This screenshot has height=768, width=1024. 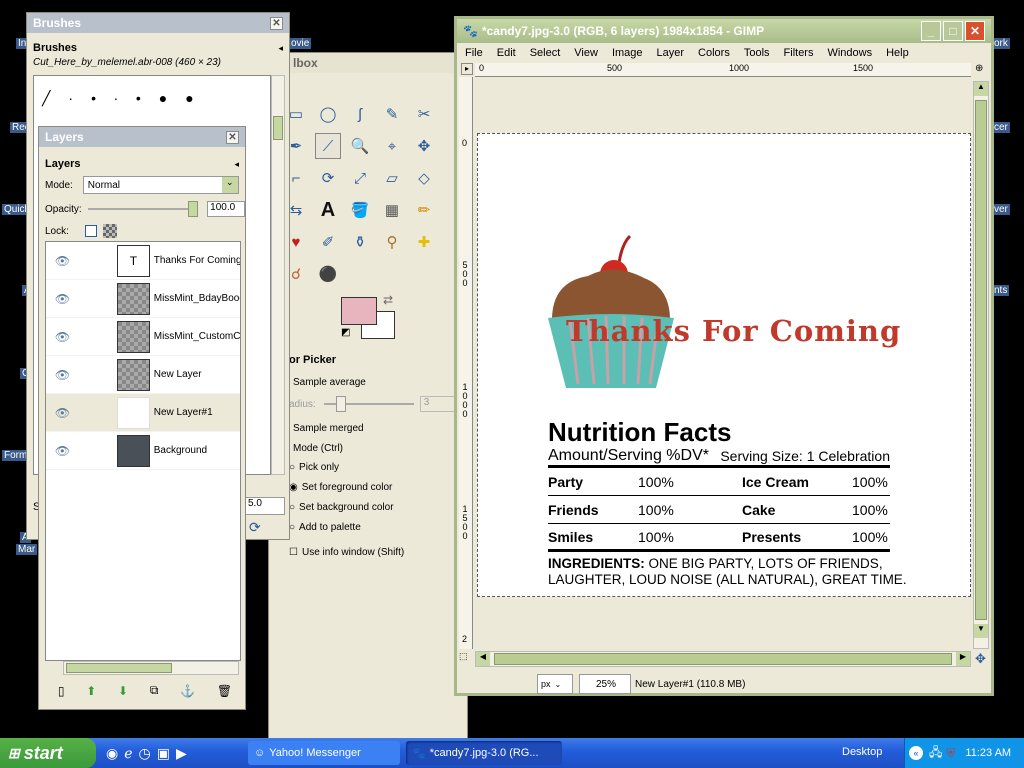 What do you see at coordinates (988, 753) in the screenshot?
I see `clock: 11:23 AM` at bounding box center [988, 753].